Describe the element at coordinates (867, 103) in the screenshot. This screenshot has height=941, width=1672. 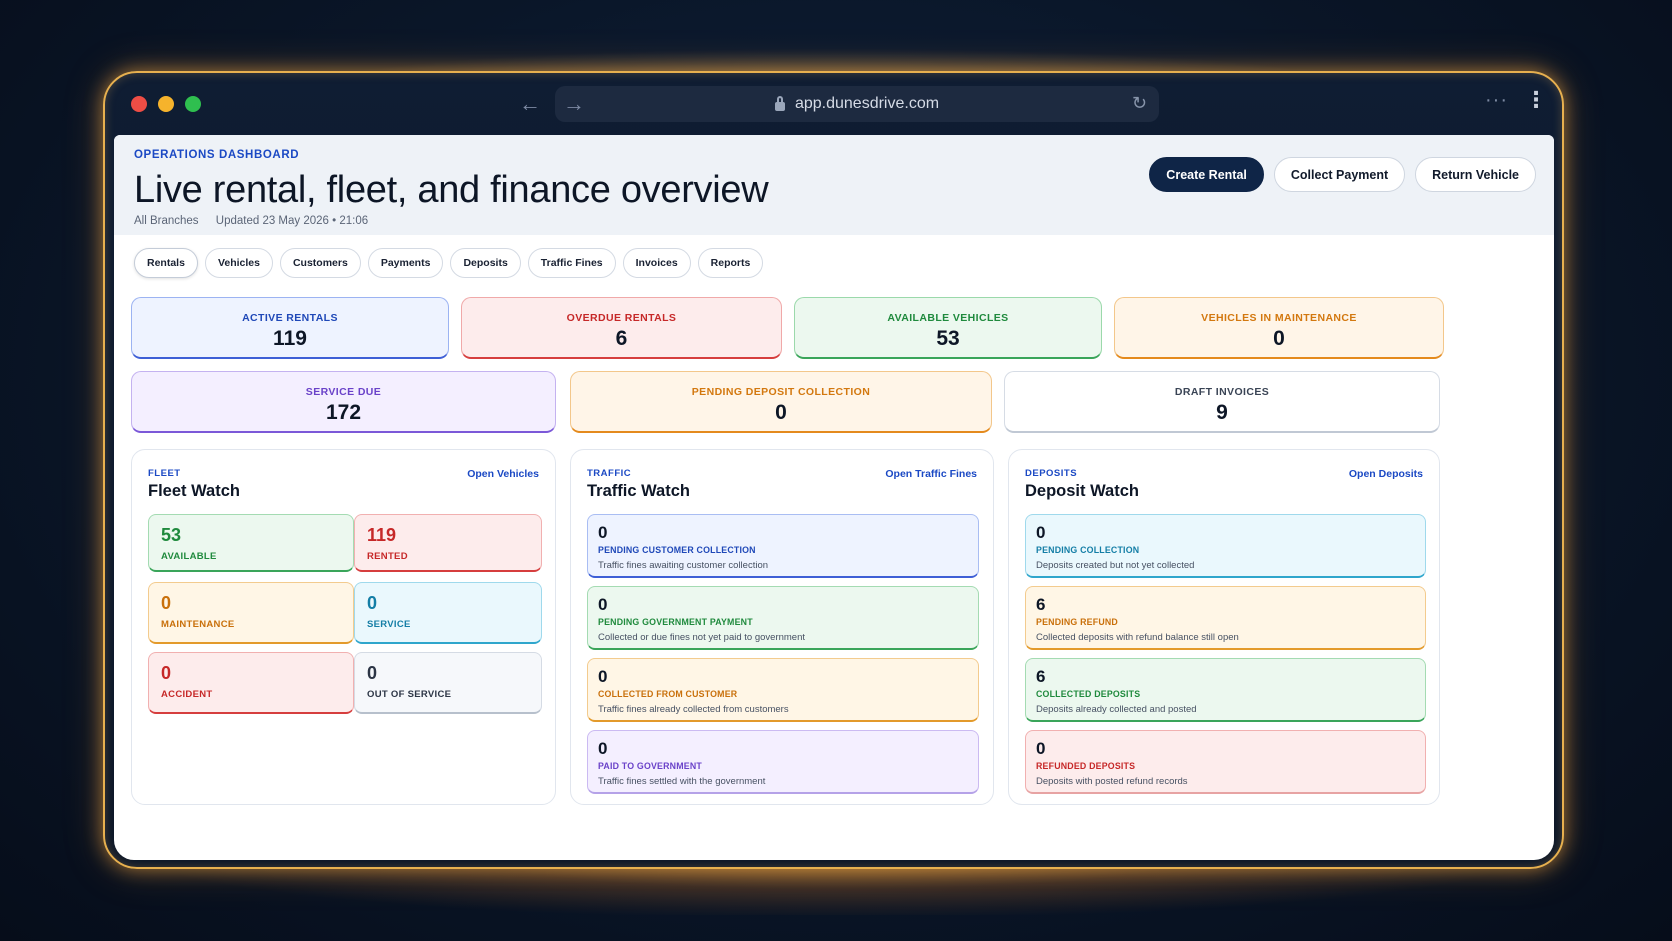
I see `url-text: app.dunesdrive.com` at that location.